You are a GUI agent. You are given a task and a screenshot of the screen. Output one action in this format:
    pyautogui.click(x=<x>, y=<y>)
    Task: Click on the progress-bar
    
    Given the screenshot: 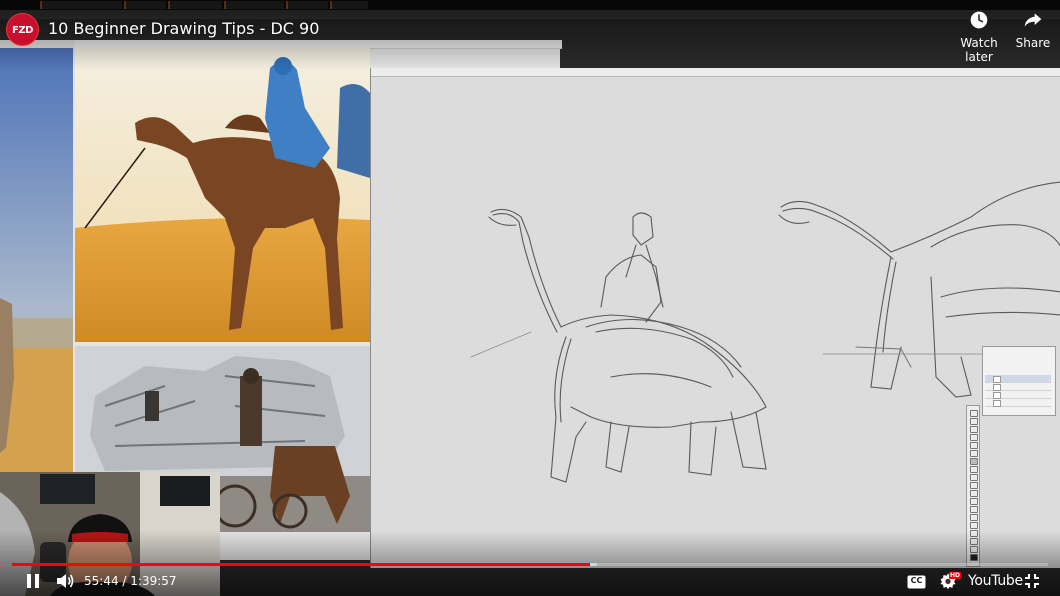 What is the action you would take?
    pyautogui.click(x=530, y=564)
    